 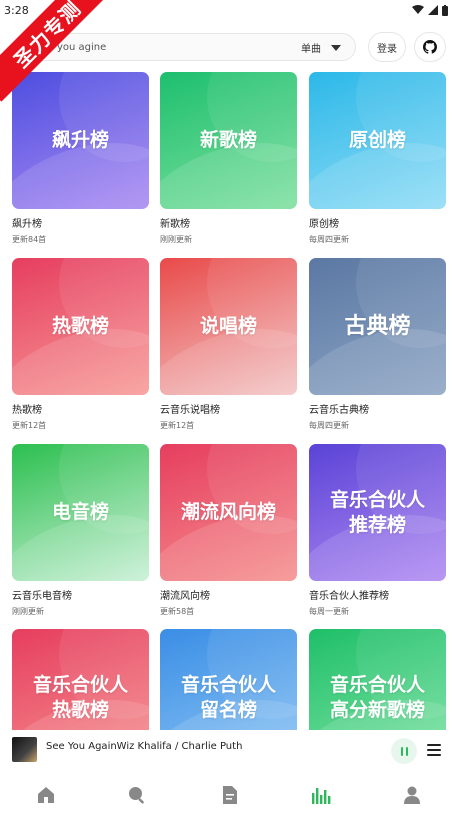 What do you see at coordinates (329, 611) in the screenshot?
I see `playlist-subtitle: 每周一更新` at bounding box center [329, 611].